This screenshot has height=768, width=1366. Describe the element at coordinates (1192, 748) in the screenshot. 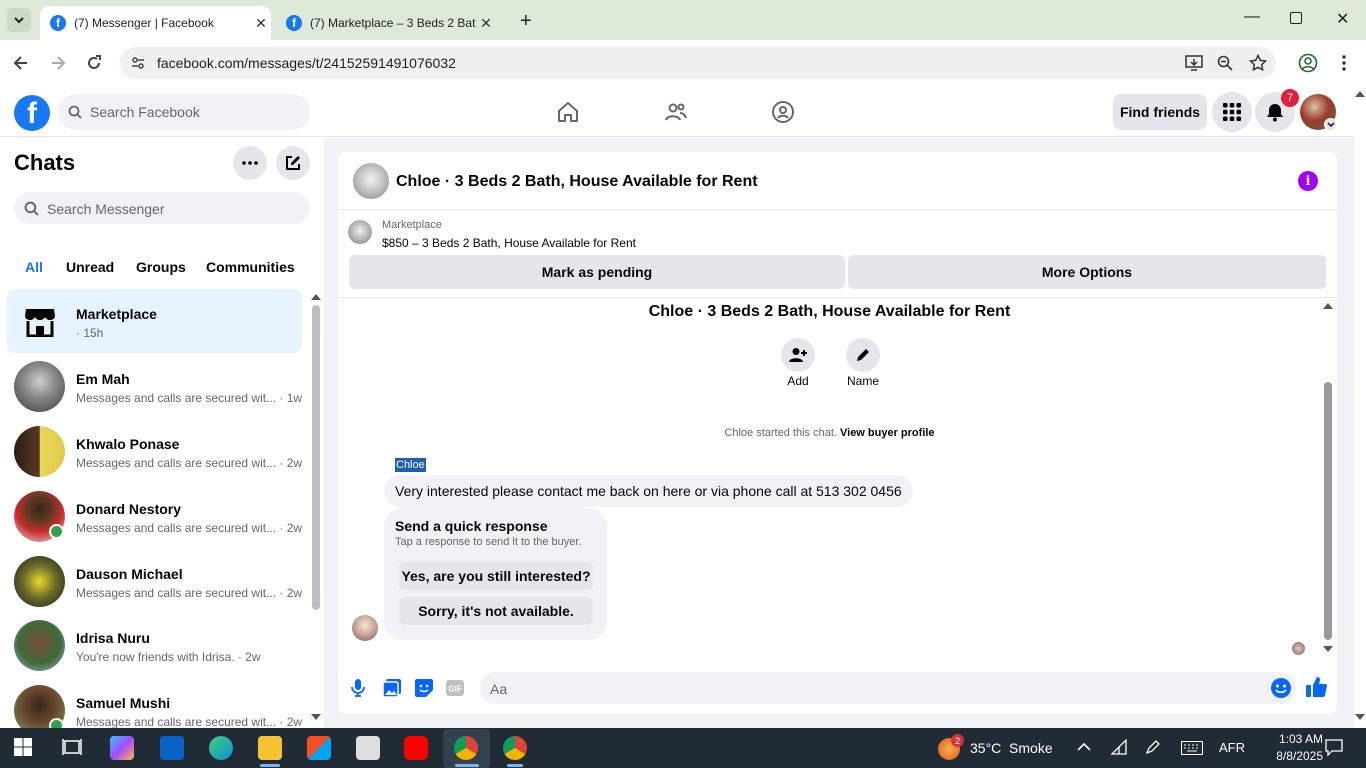

I see `keyboard-icon` at that location.